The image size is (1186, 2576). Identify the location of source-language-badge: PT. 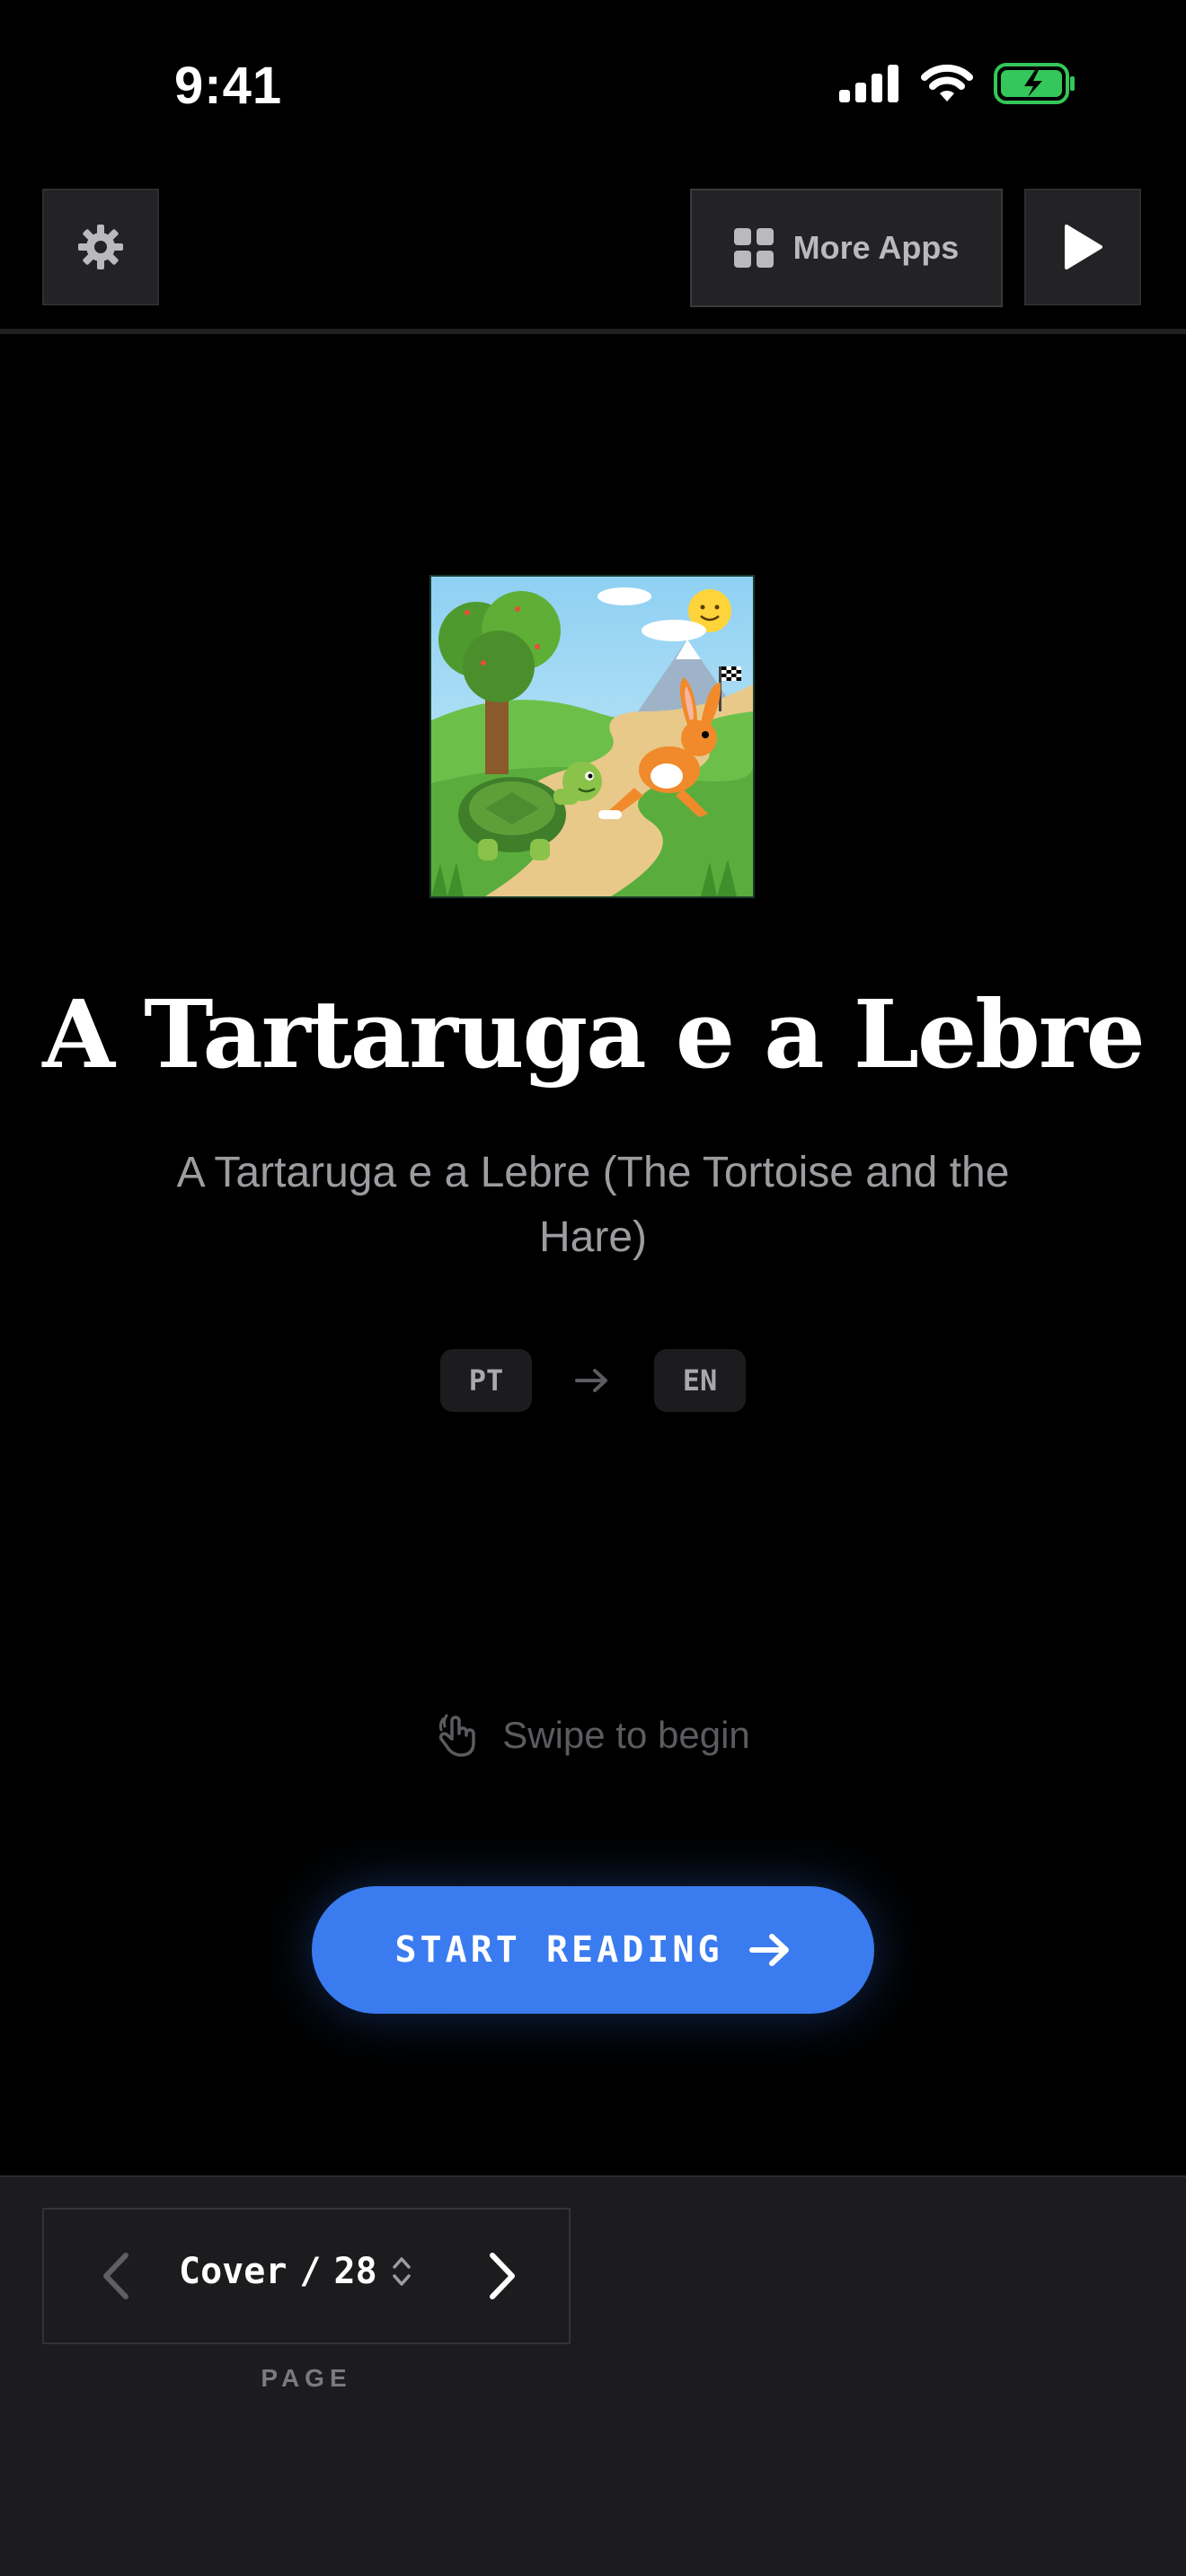
(486, 1380).